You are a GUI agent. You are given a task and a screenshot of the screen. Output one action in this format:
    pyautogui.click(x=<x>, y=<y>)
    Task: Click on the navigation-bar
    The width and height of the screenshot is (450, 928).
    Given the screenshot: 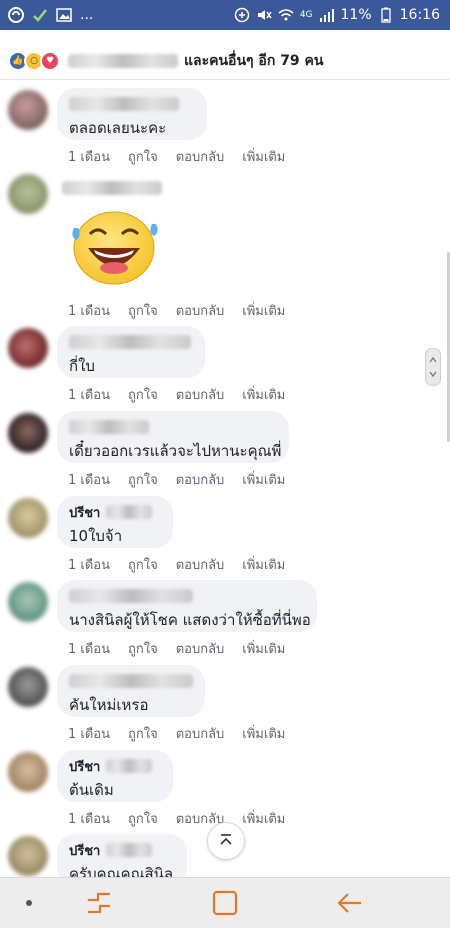 What is the action you would take?
    pyautogui.click(x=225, y=902)
    